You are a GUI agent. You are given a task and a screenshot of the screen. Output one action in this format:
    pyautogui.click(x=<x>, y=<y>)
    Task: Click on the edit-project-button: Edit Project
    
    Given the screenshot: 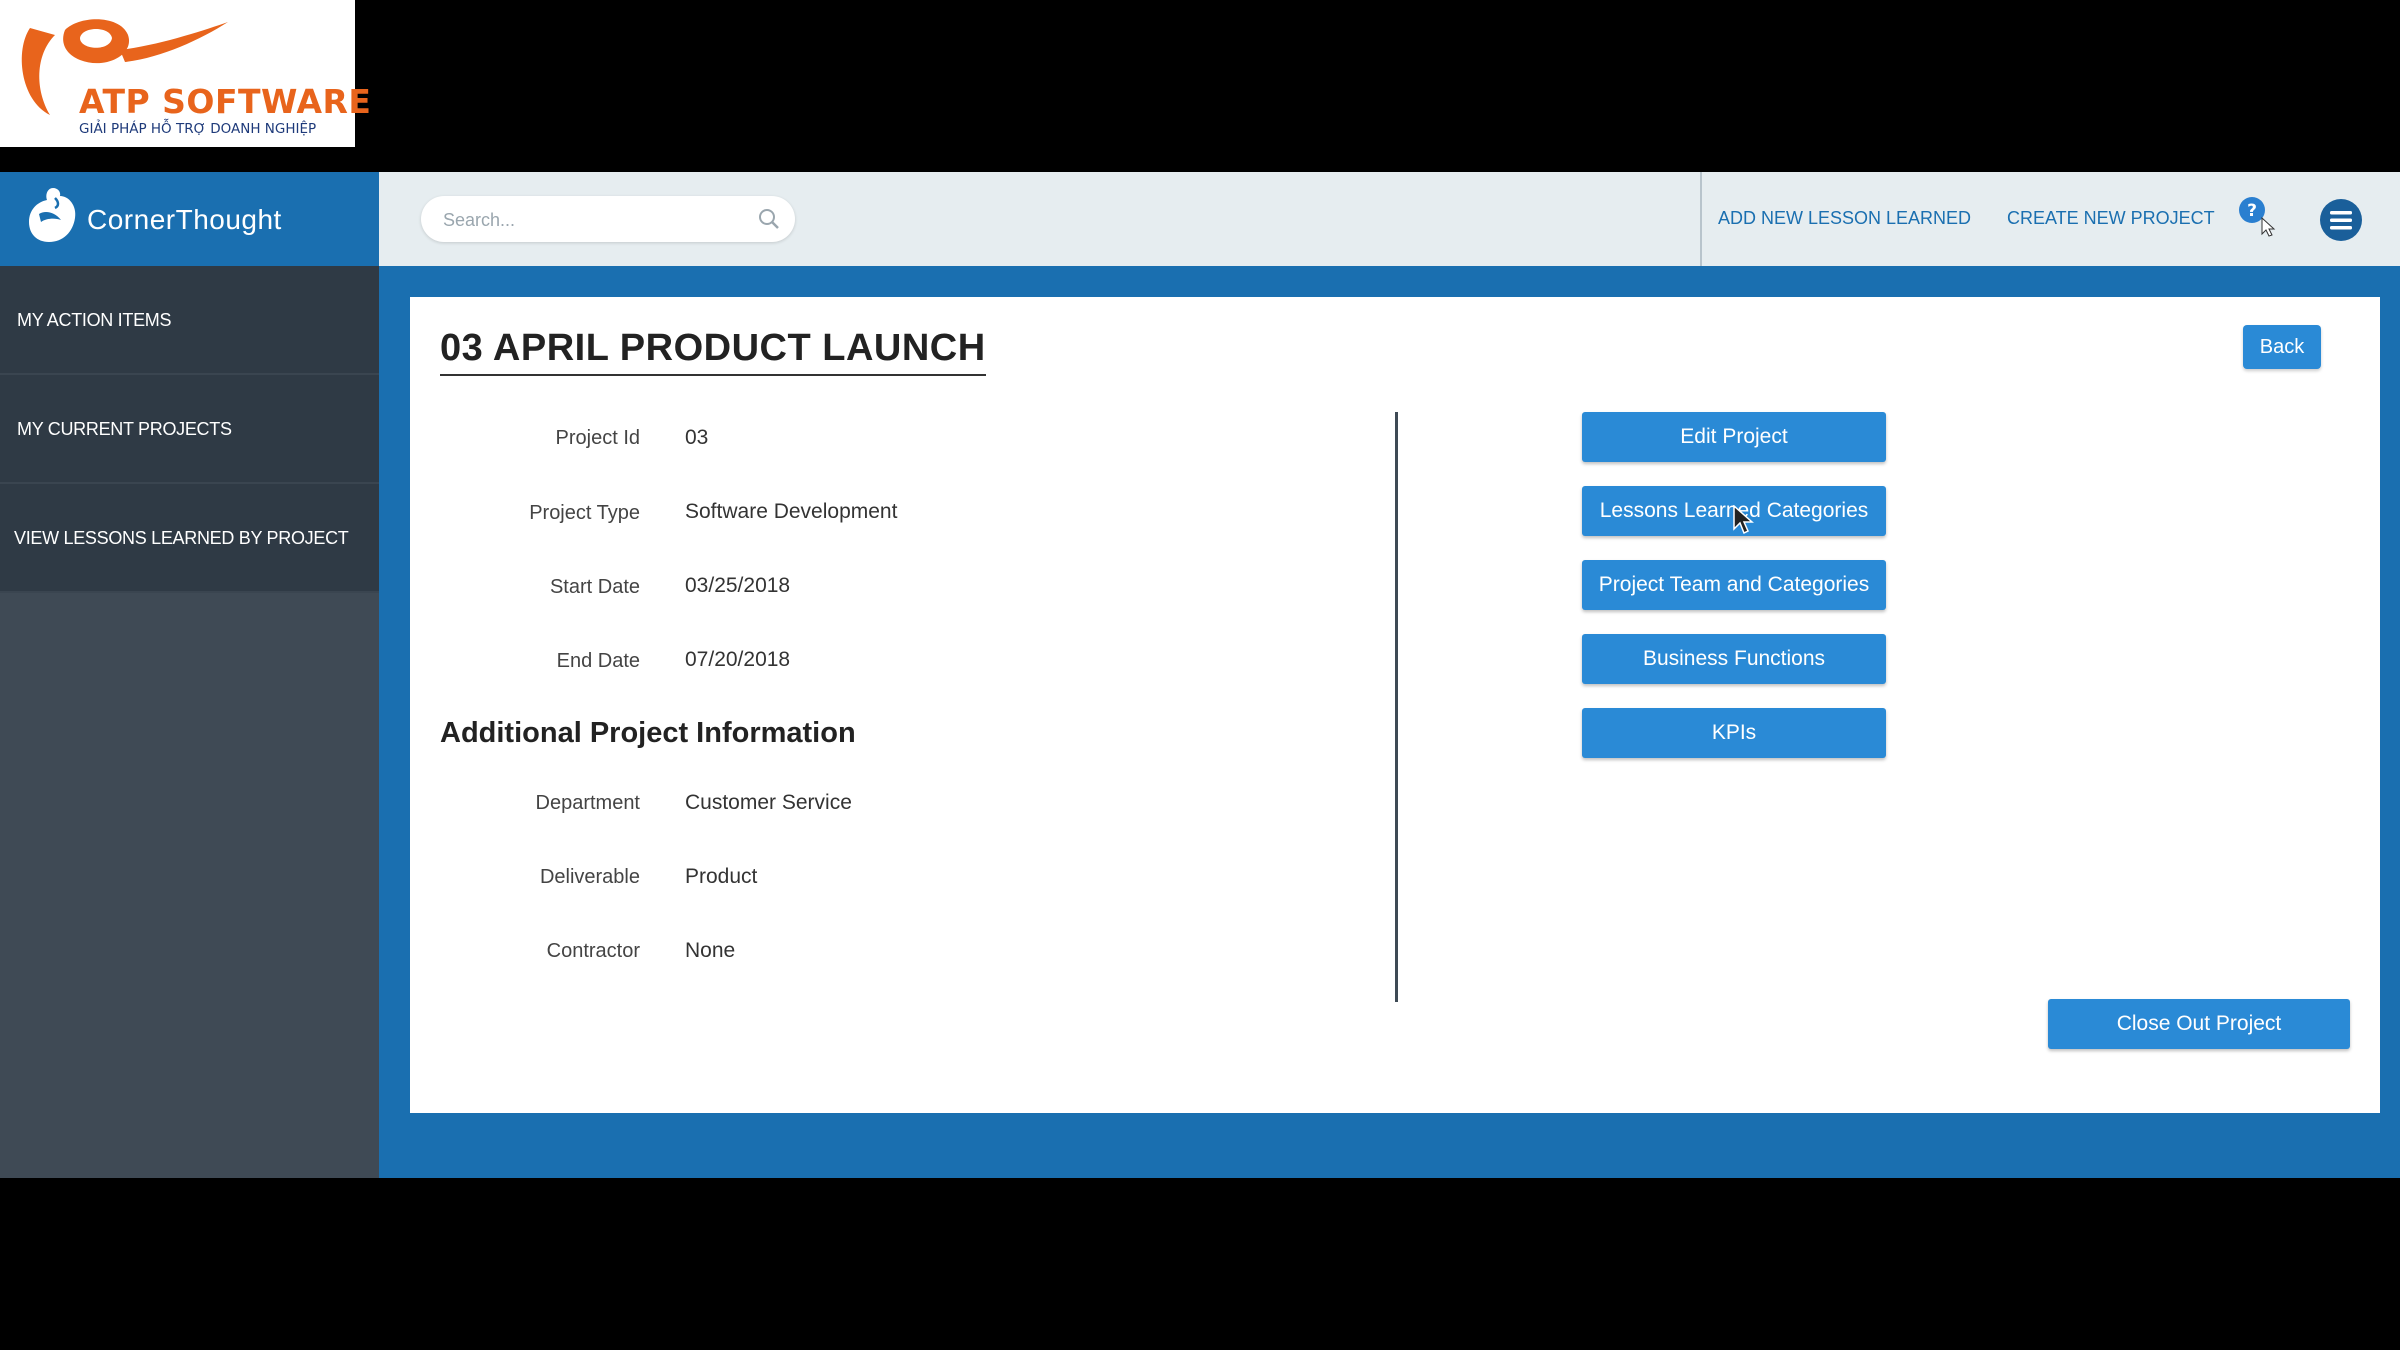 What is the action you would take?
    pyautogui.click(x=1734, y=437)
    